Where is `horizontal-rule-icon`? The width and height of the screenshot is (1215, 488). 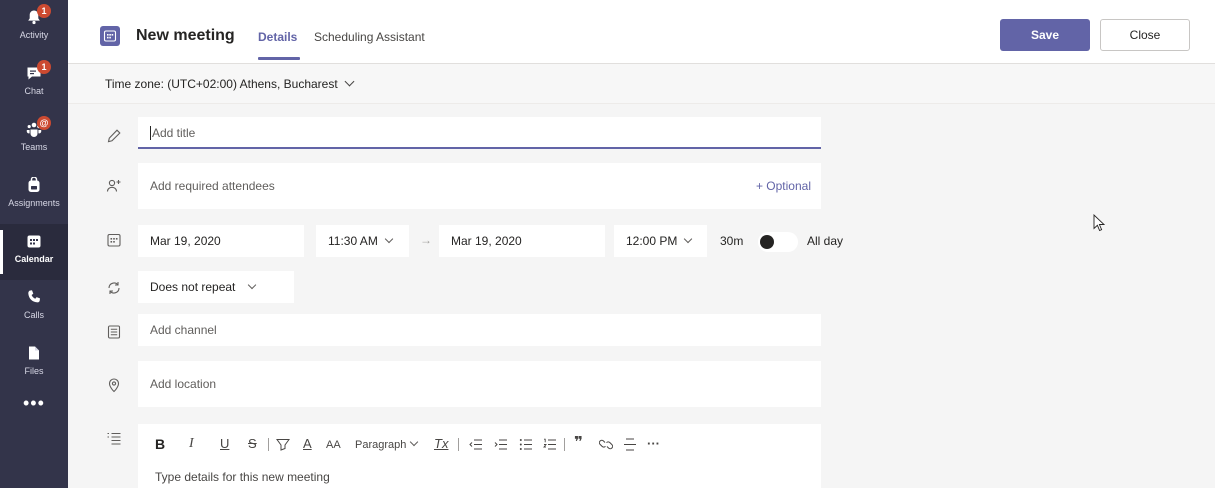
horizontal-rule-icon is located at coordinates (630, 444).